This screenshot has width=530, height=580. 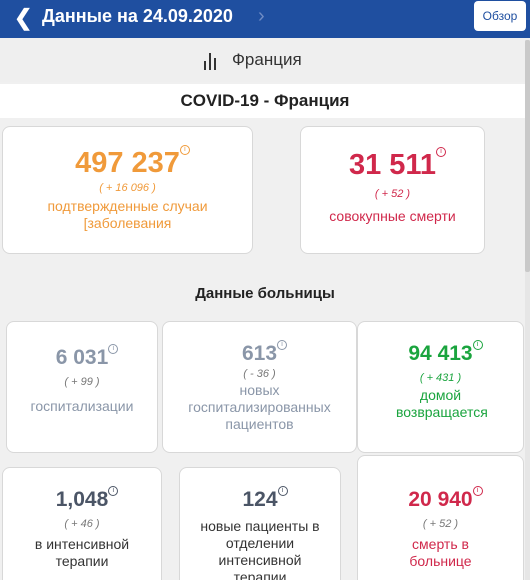 What do you see at coordinates (265, 499) in the screenshot?
I see `new-icu-value: 124 i` at bounding box center [265, 499].